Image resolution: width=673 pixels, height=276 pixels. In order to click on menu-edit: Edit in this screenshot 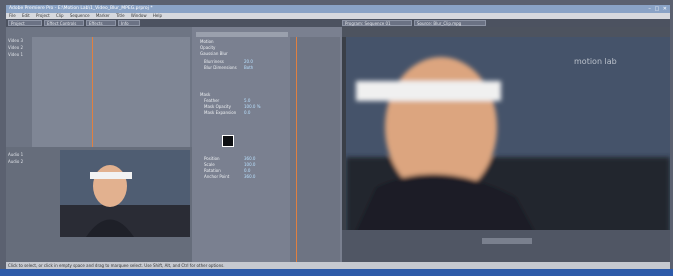, I will do `click(26, 15)`.